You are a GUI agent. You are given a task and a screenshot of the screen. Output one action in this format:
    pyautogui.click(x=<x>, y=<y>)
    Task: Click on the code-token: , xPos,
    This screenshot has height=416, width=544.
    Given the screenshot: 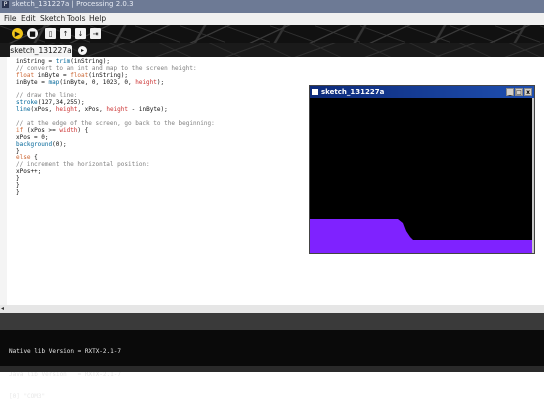 What is the action you would take?
    pyautogui.click(x=92, y=110)
    